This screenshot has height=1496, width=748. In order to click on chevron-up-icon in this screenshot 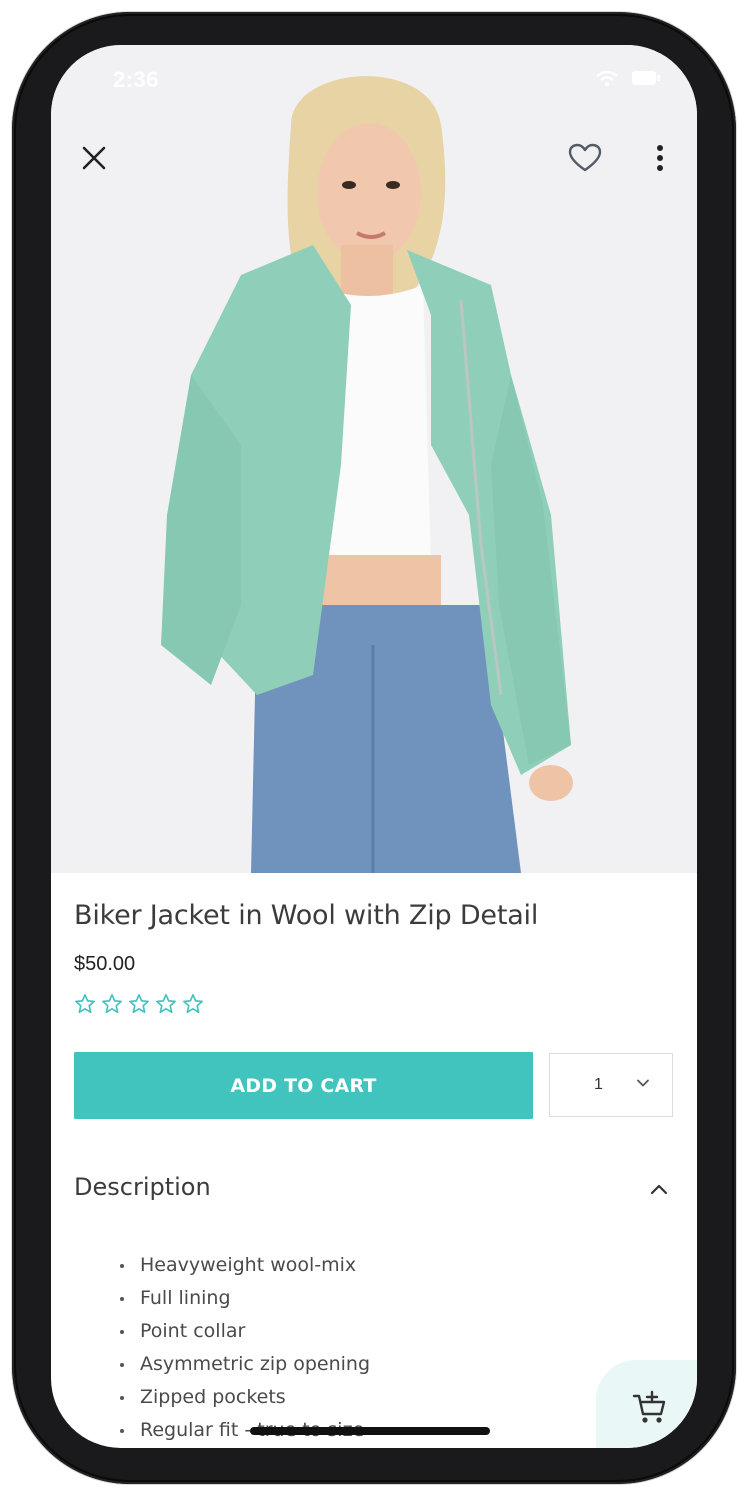, I will do `click(659, 1190)`.